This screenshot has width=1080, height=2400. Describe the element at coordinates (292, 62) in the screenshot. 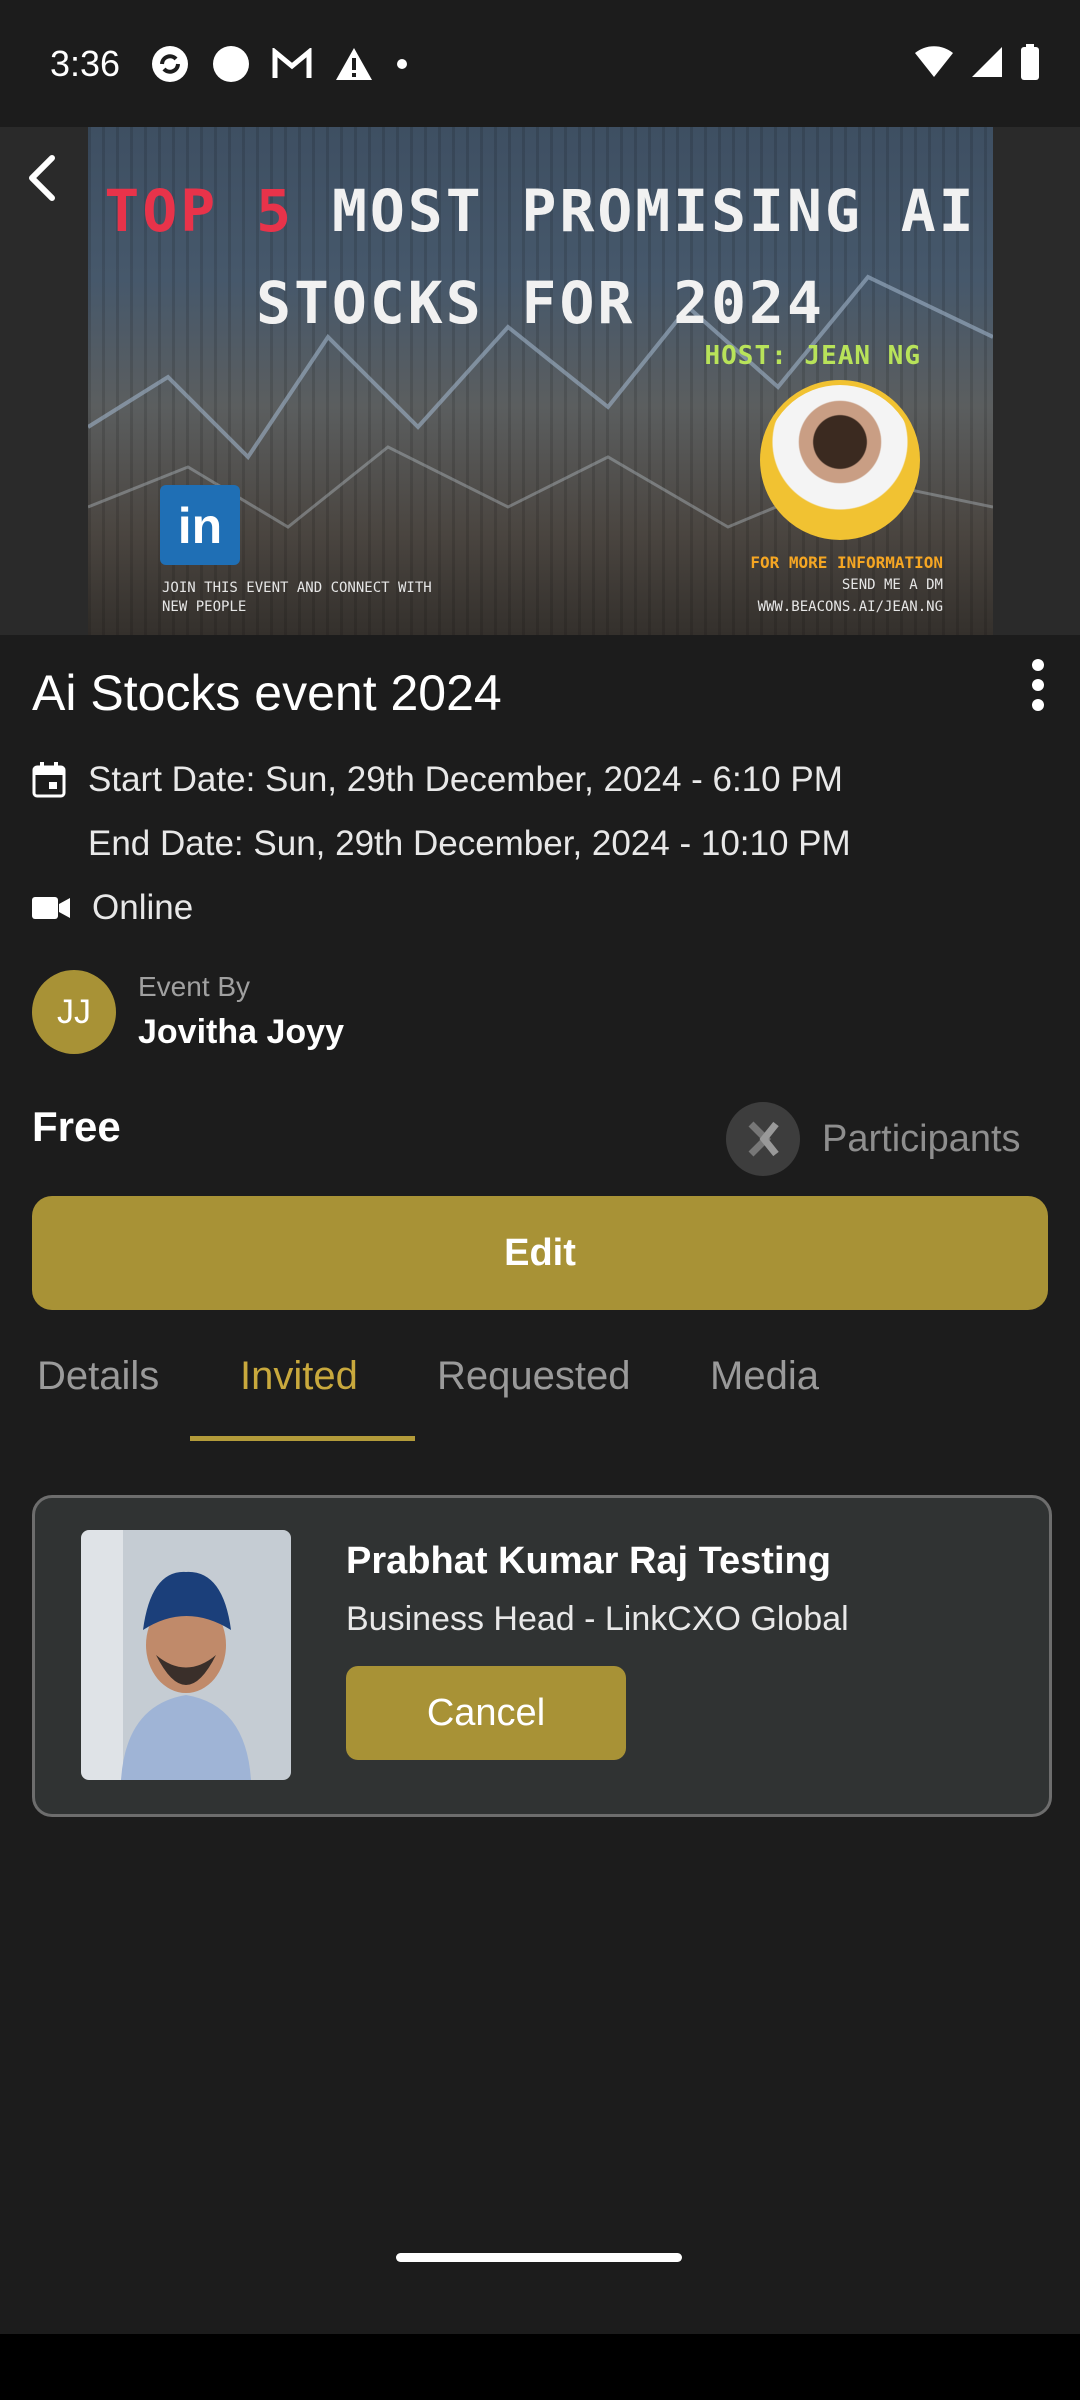

I see `gmail-icon` at that location.